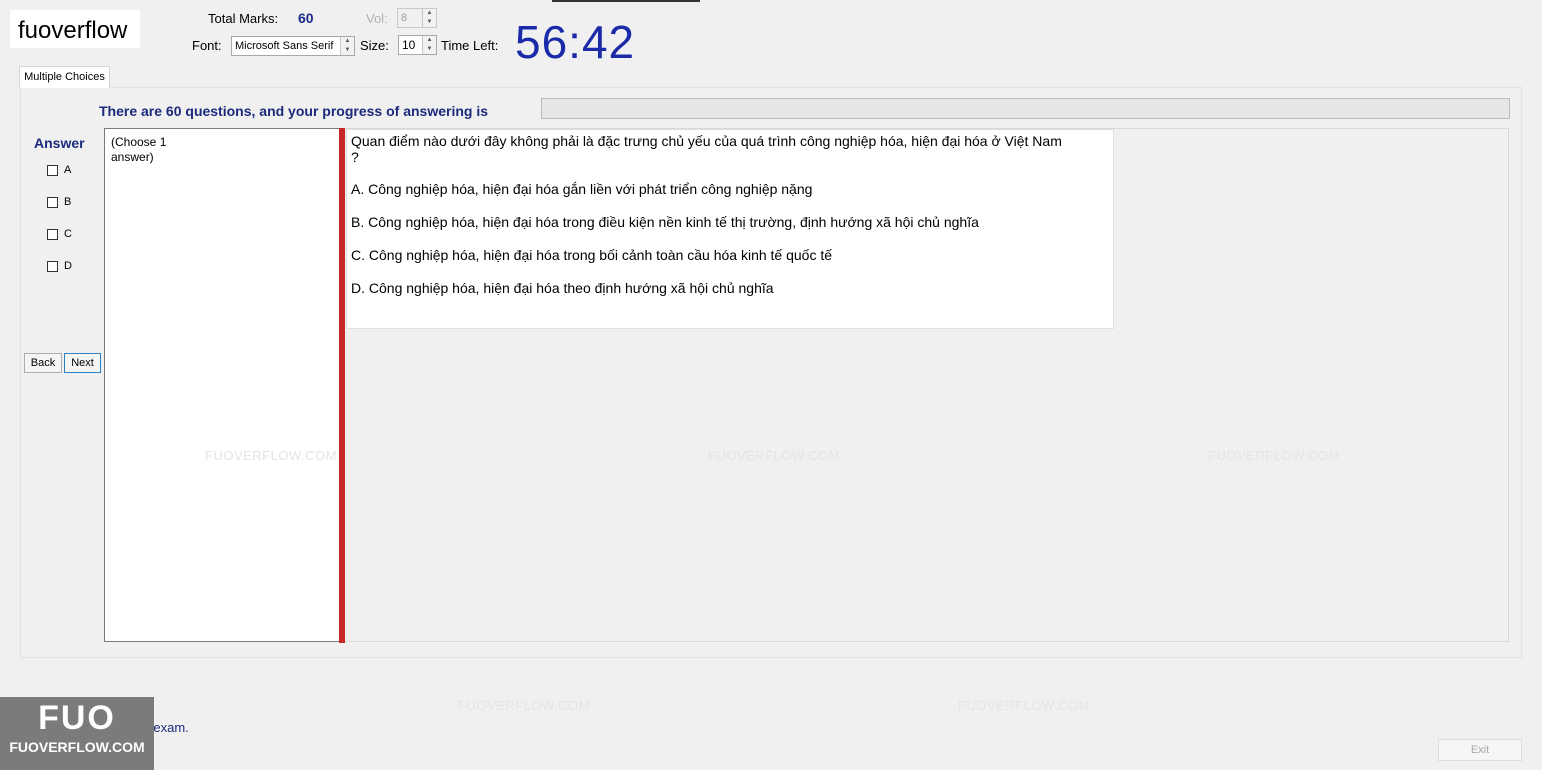 The height and width of the screenshot is (770, 1542). What do you see at coordinates (429, 45) in the screenshot?
I see `size-spin-buttons: ▲ ▼` at bounding box center [429, 45].